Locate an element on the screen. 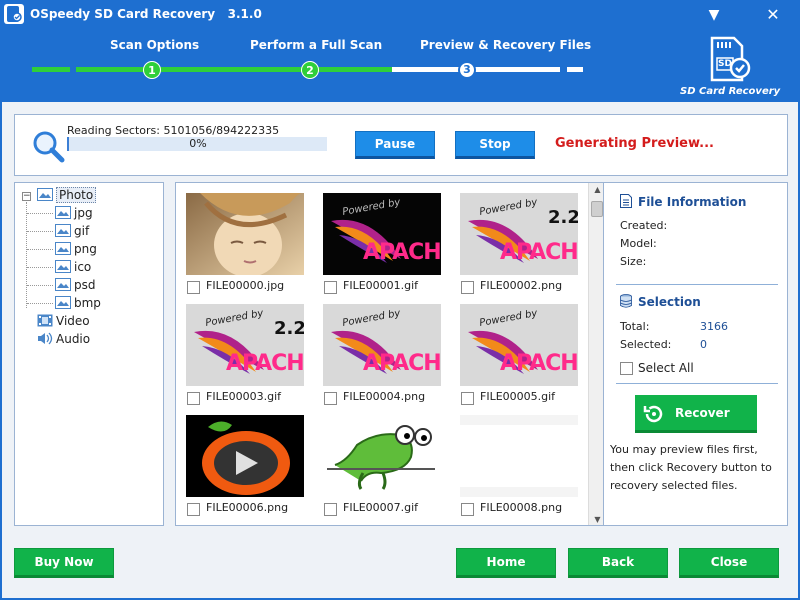  file-name: FILE00007.gif is located at coordinates (381, 507).